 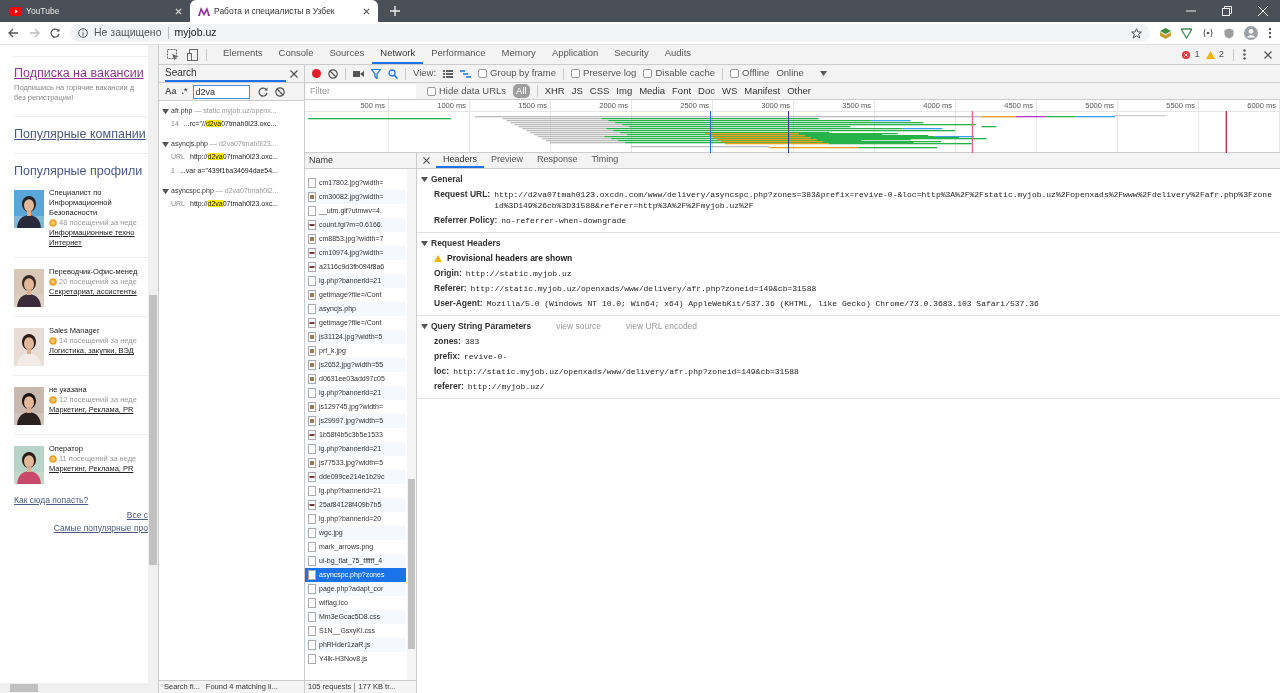 I want to click on record-button, so click(x=316, y=73).